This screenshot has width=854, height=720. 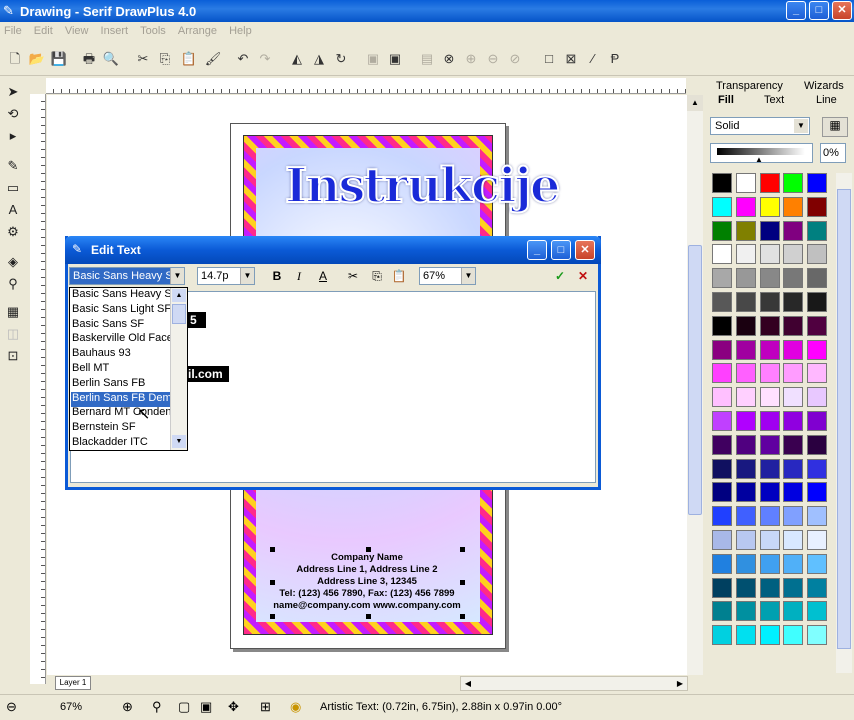 What do you see at coordinates (213, 59) in the screenshot?
I see `format-painter-icon: 🖌` at bounding box center [213, 59].